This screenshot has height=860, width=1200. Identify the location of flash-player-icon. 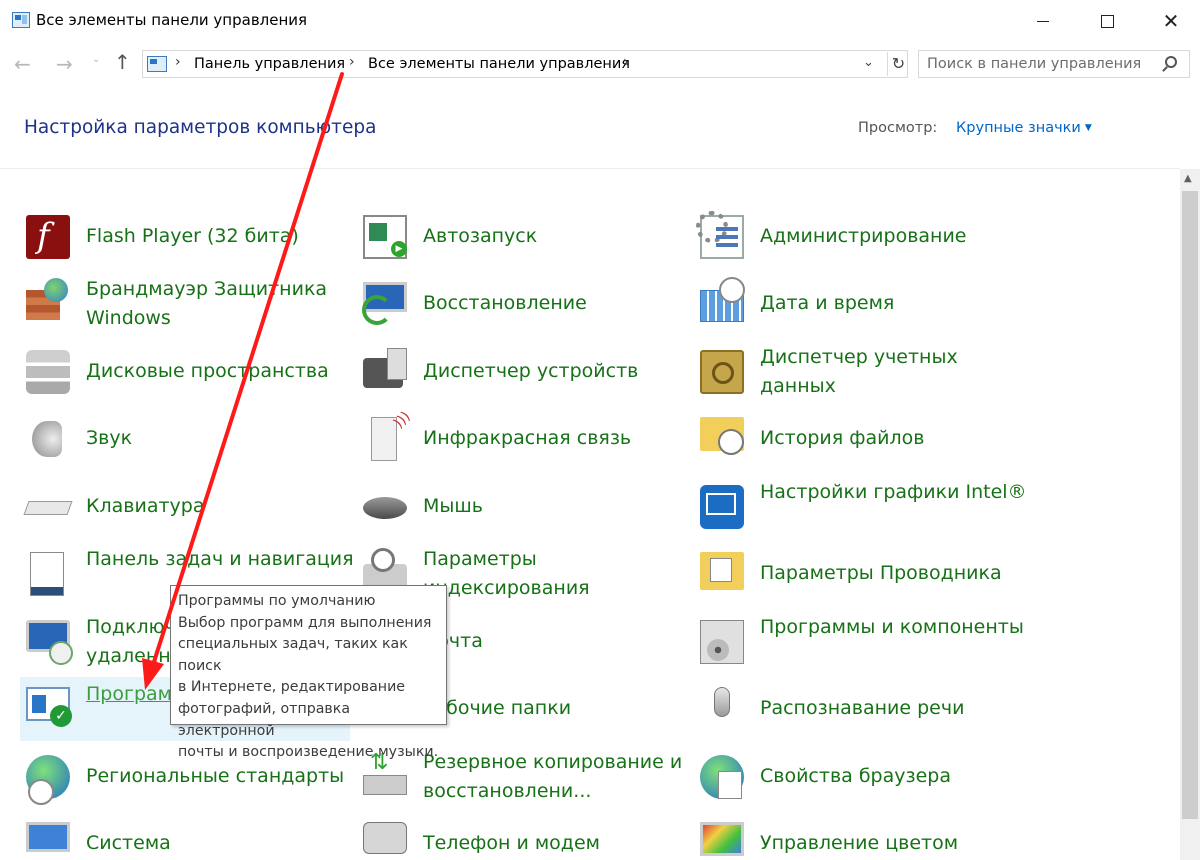
(48, 237).